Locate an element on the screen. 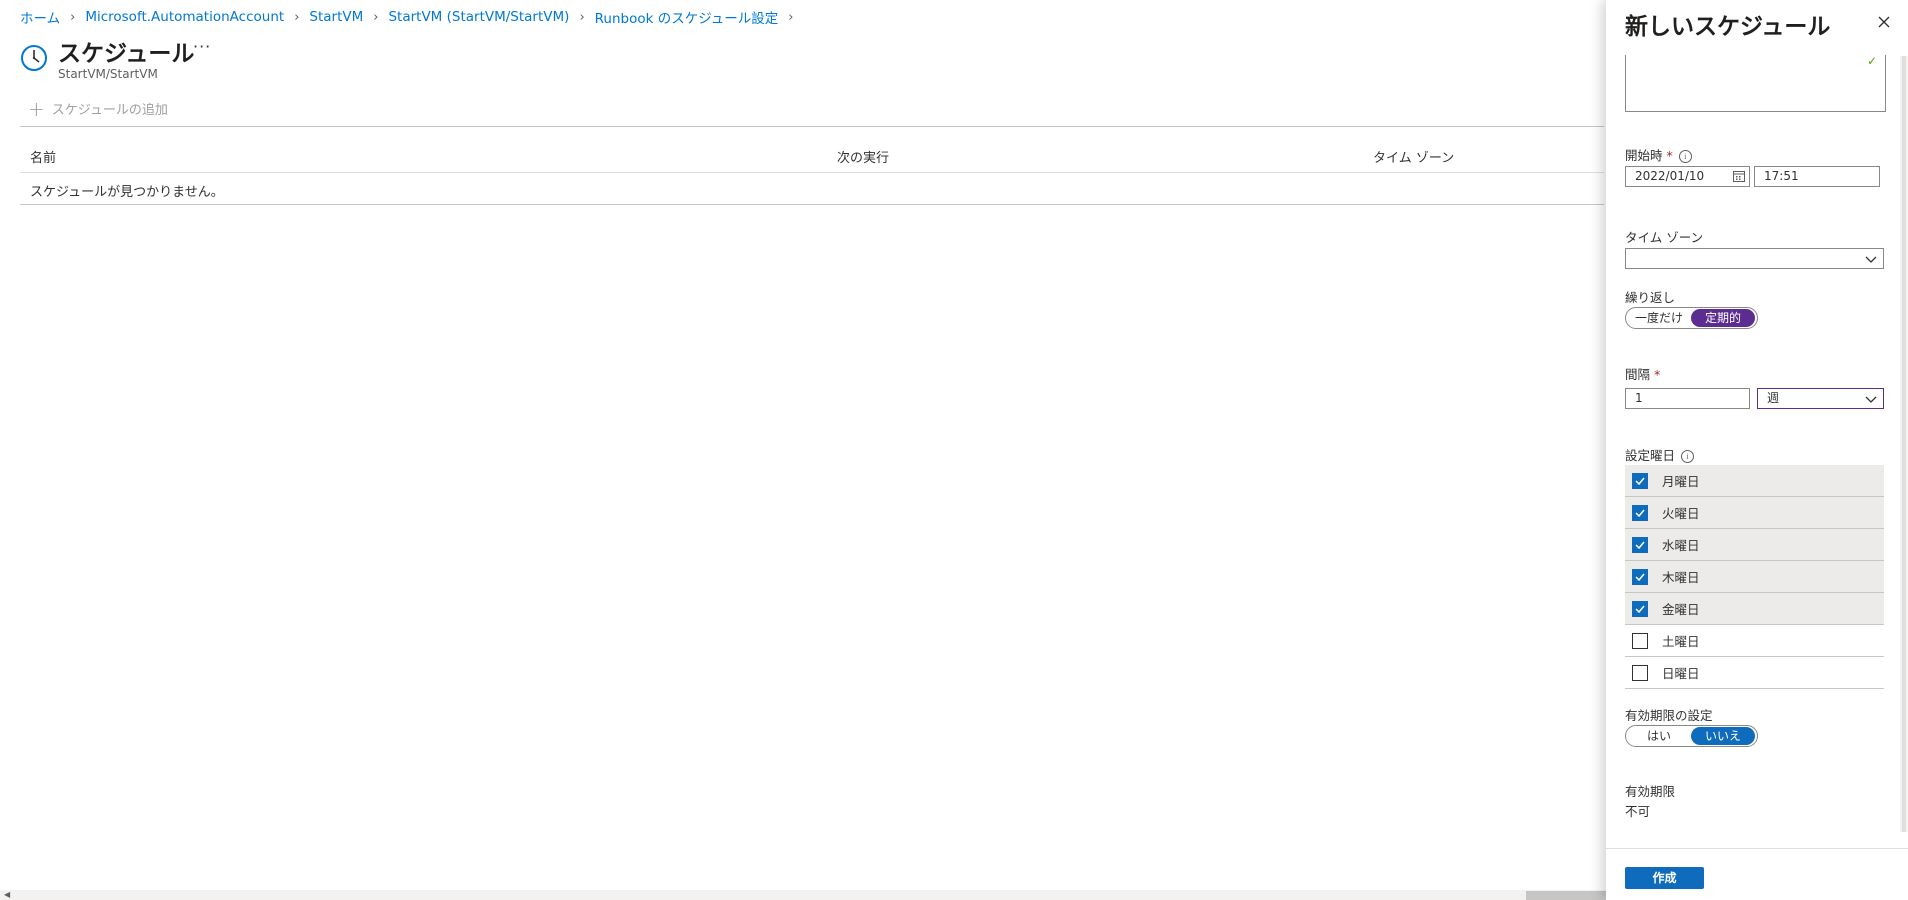  weekday-row-monday: 月曜日 is located at coordinates (1754, 481).